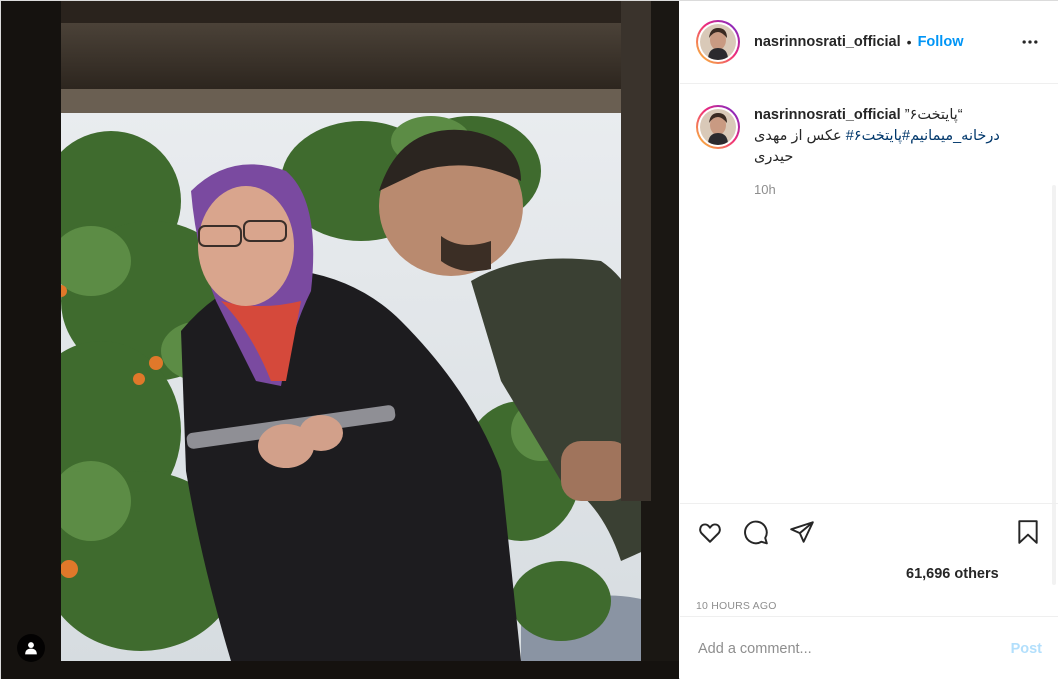  What do you see at coordinates (854, 648) in the screenshot?
I see `comment-input` at bounding box center [854, 648].